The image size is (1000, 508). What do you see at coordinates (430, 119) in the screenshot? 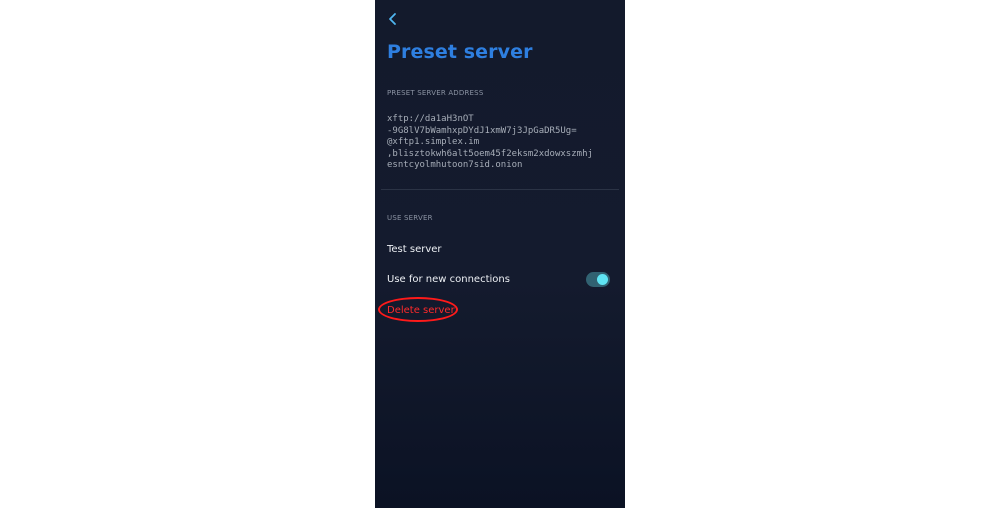
I see `address-line: xftp://da1aH3nOT` at bounding box center [430, 119].